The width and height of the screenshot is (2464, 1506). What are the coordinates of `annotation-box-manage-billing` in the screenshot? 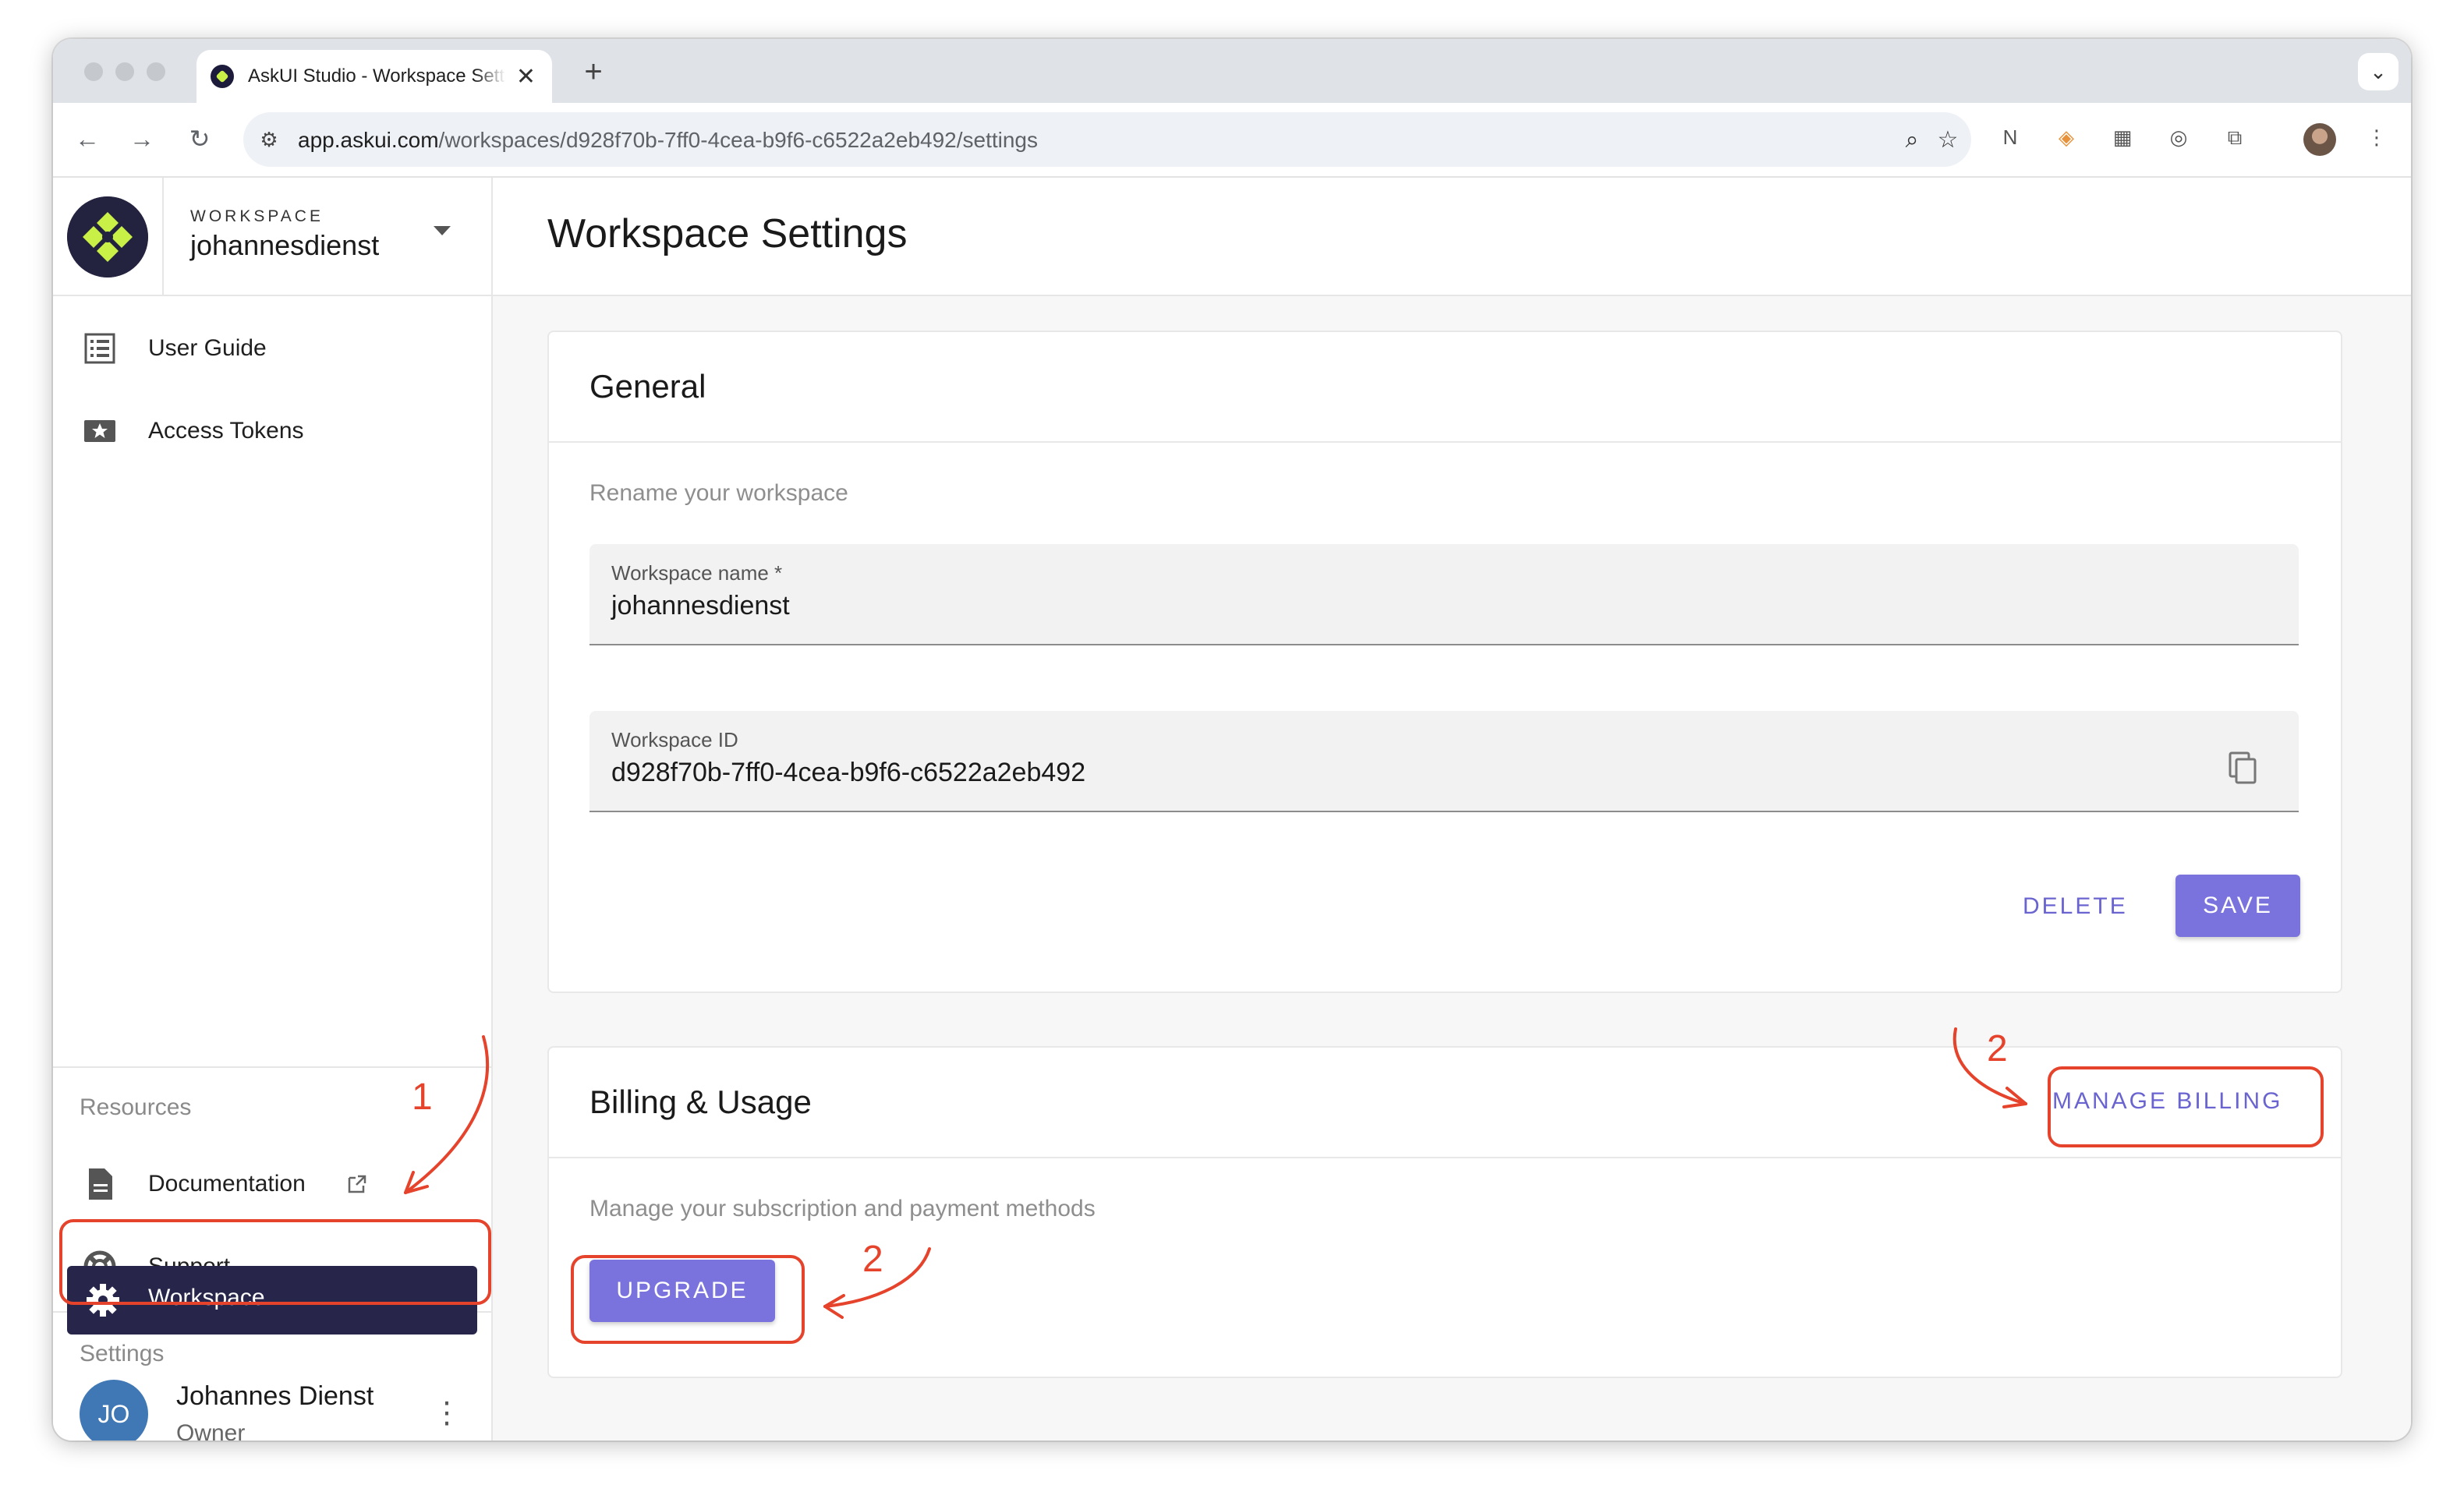 It's located at (2186, 1106).